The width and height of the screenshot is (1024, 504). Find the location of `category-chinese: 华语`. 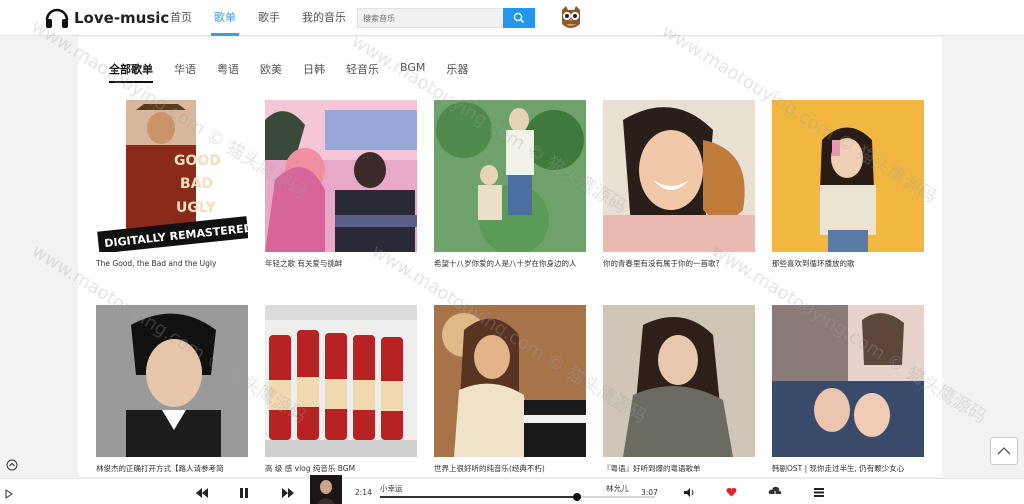

category-chinese: 华语 is located at coordinates (185, 72).